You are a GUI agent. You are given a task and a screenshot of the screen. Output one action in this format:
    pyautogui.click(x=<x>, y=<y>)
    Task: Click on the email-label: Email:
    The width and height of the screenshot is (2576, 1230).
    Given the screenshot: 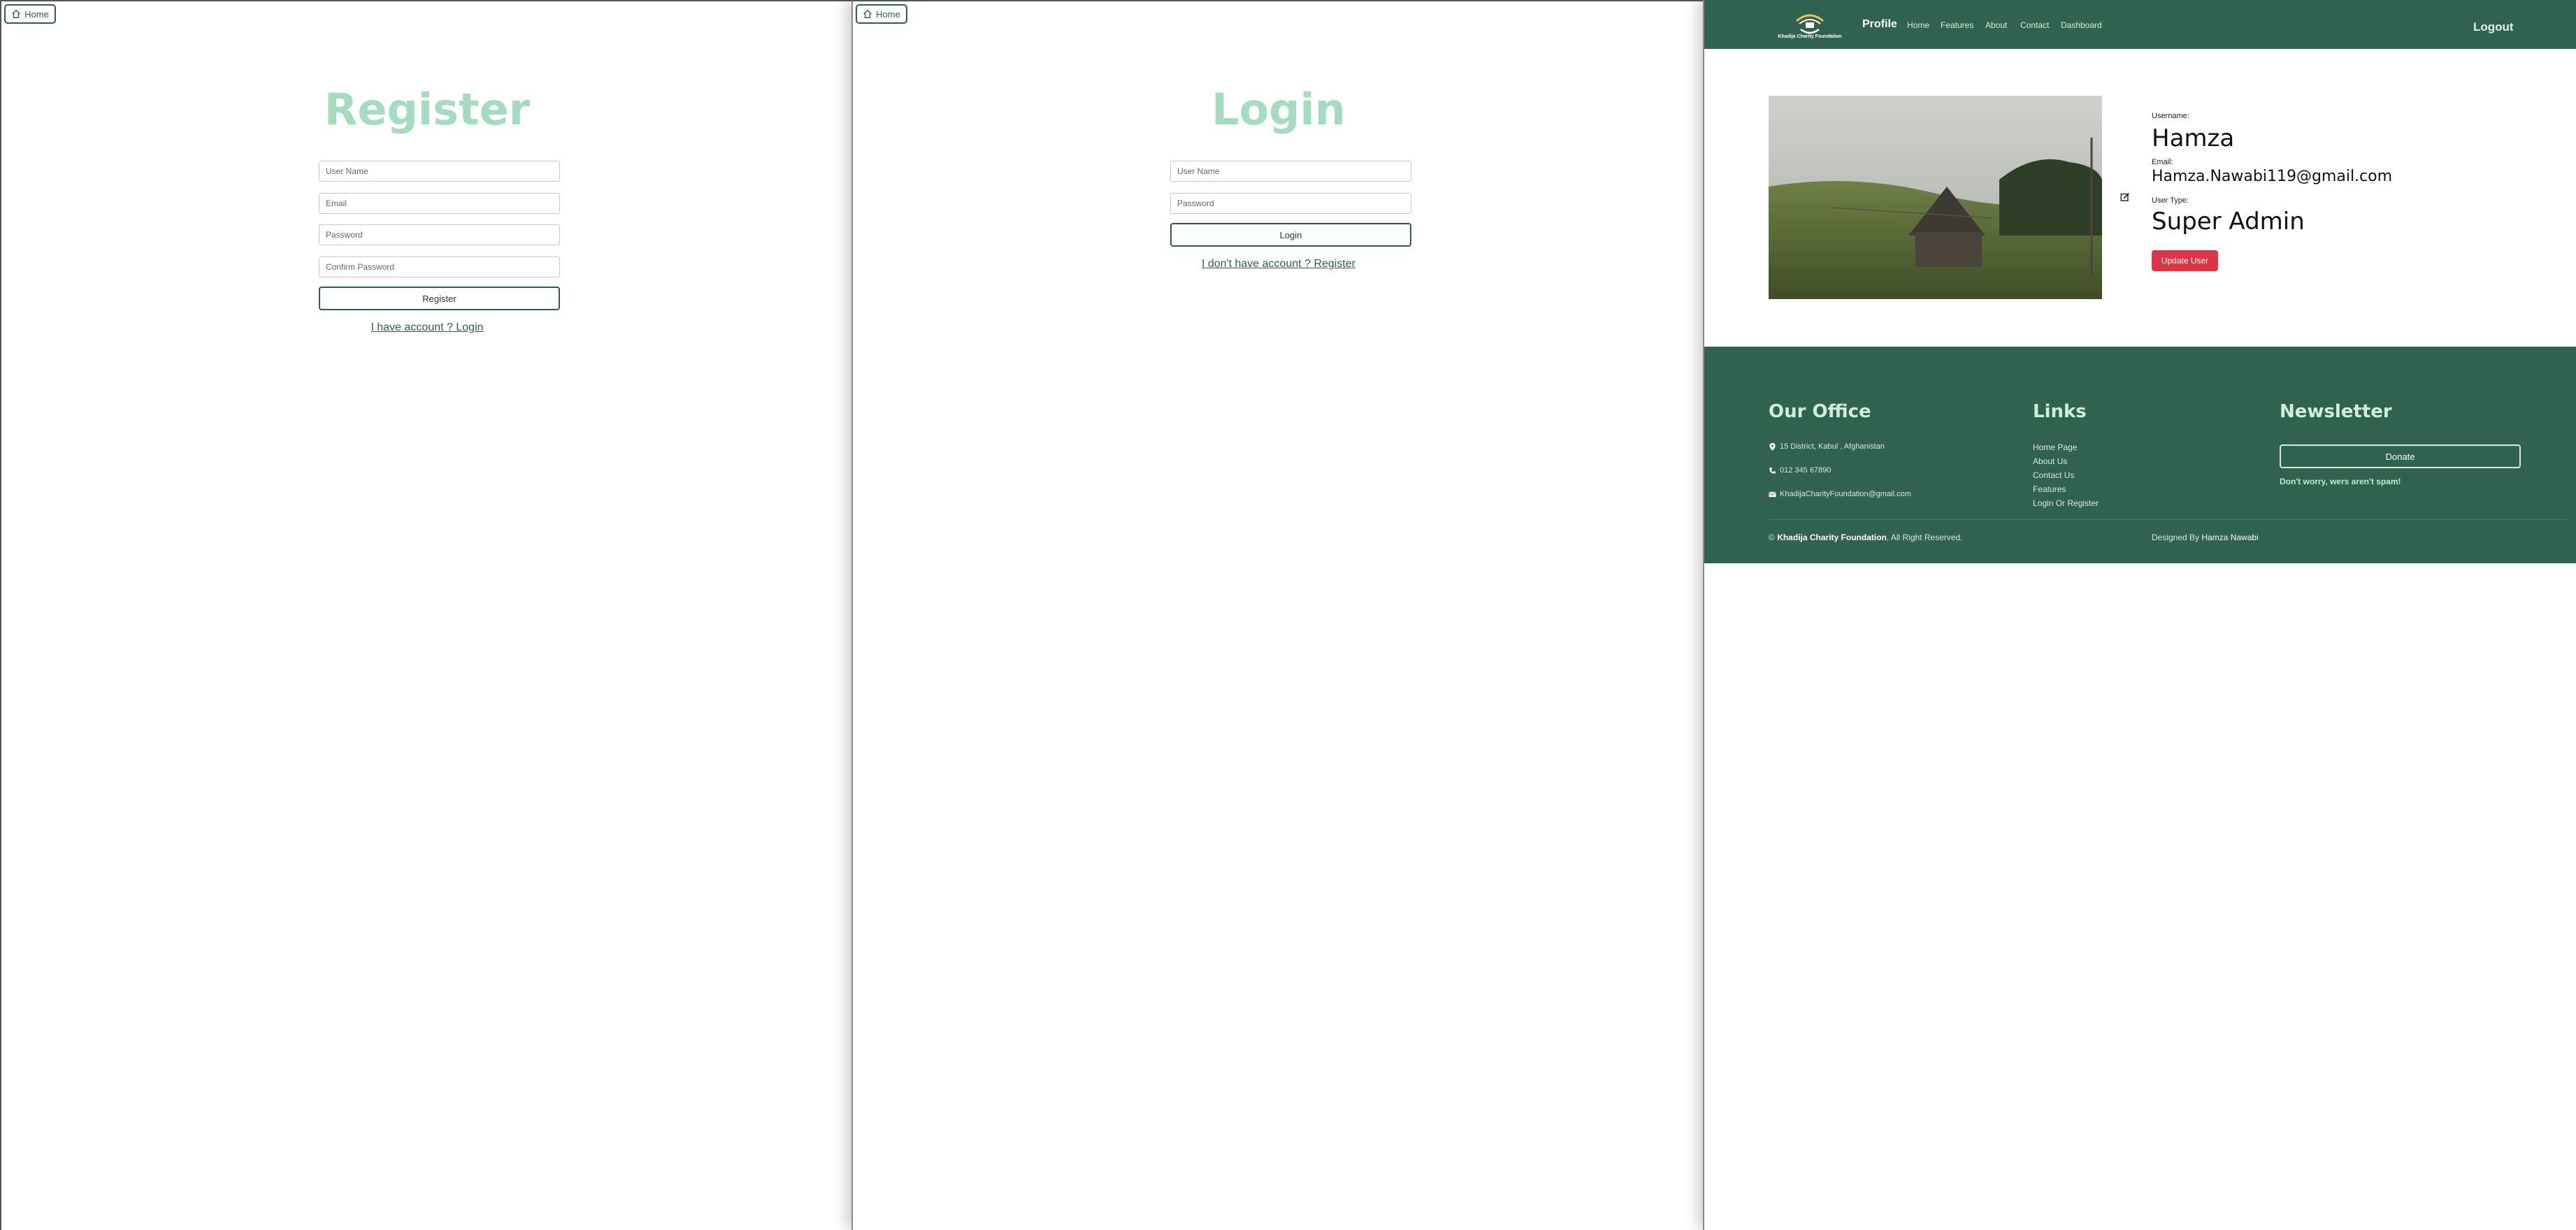 What is the action you would take?
    pyautogui.click(x=2162, y=162)
    